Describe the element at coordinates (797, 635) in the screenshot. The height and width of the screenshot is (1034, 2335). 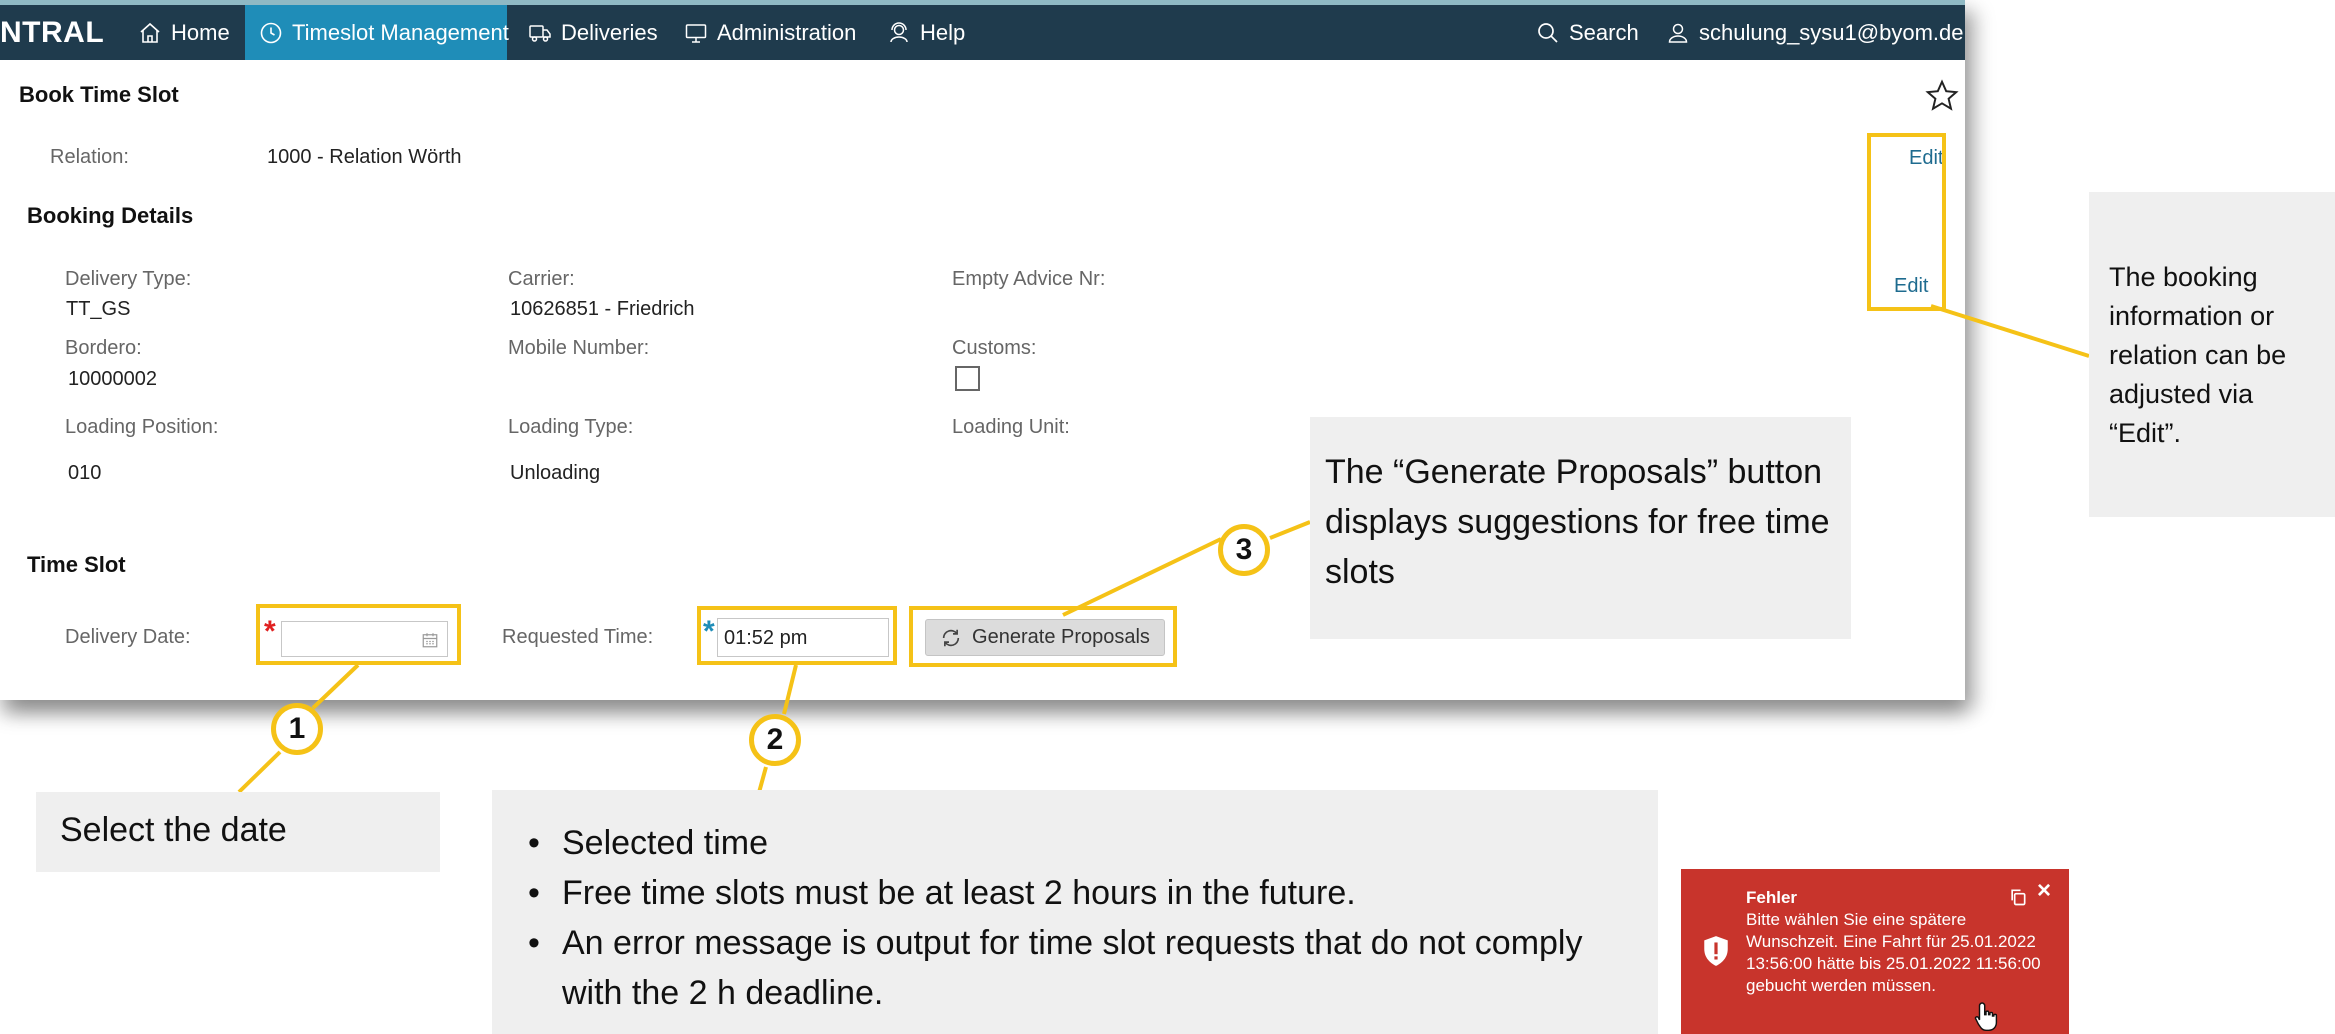
I see `highlight-requested-time` at that location.